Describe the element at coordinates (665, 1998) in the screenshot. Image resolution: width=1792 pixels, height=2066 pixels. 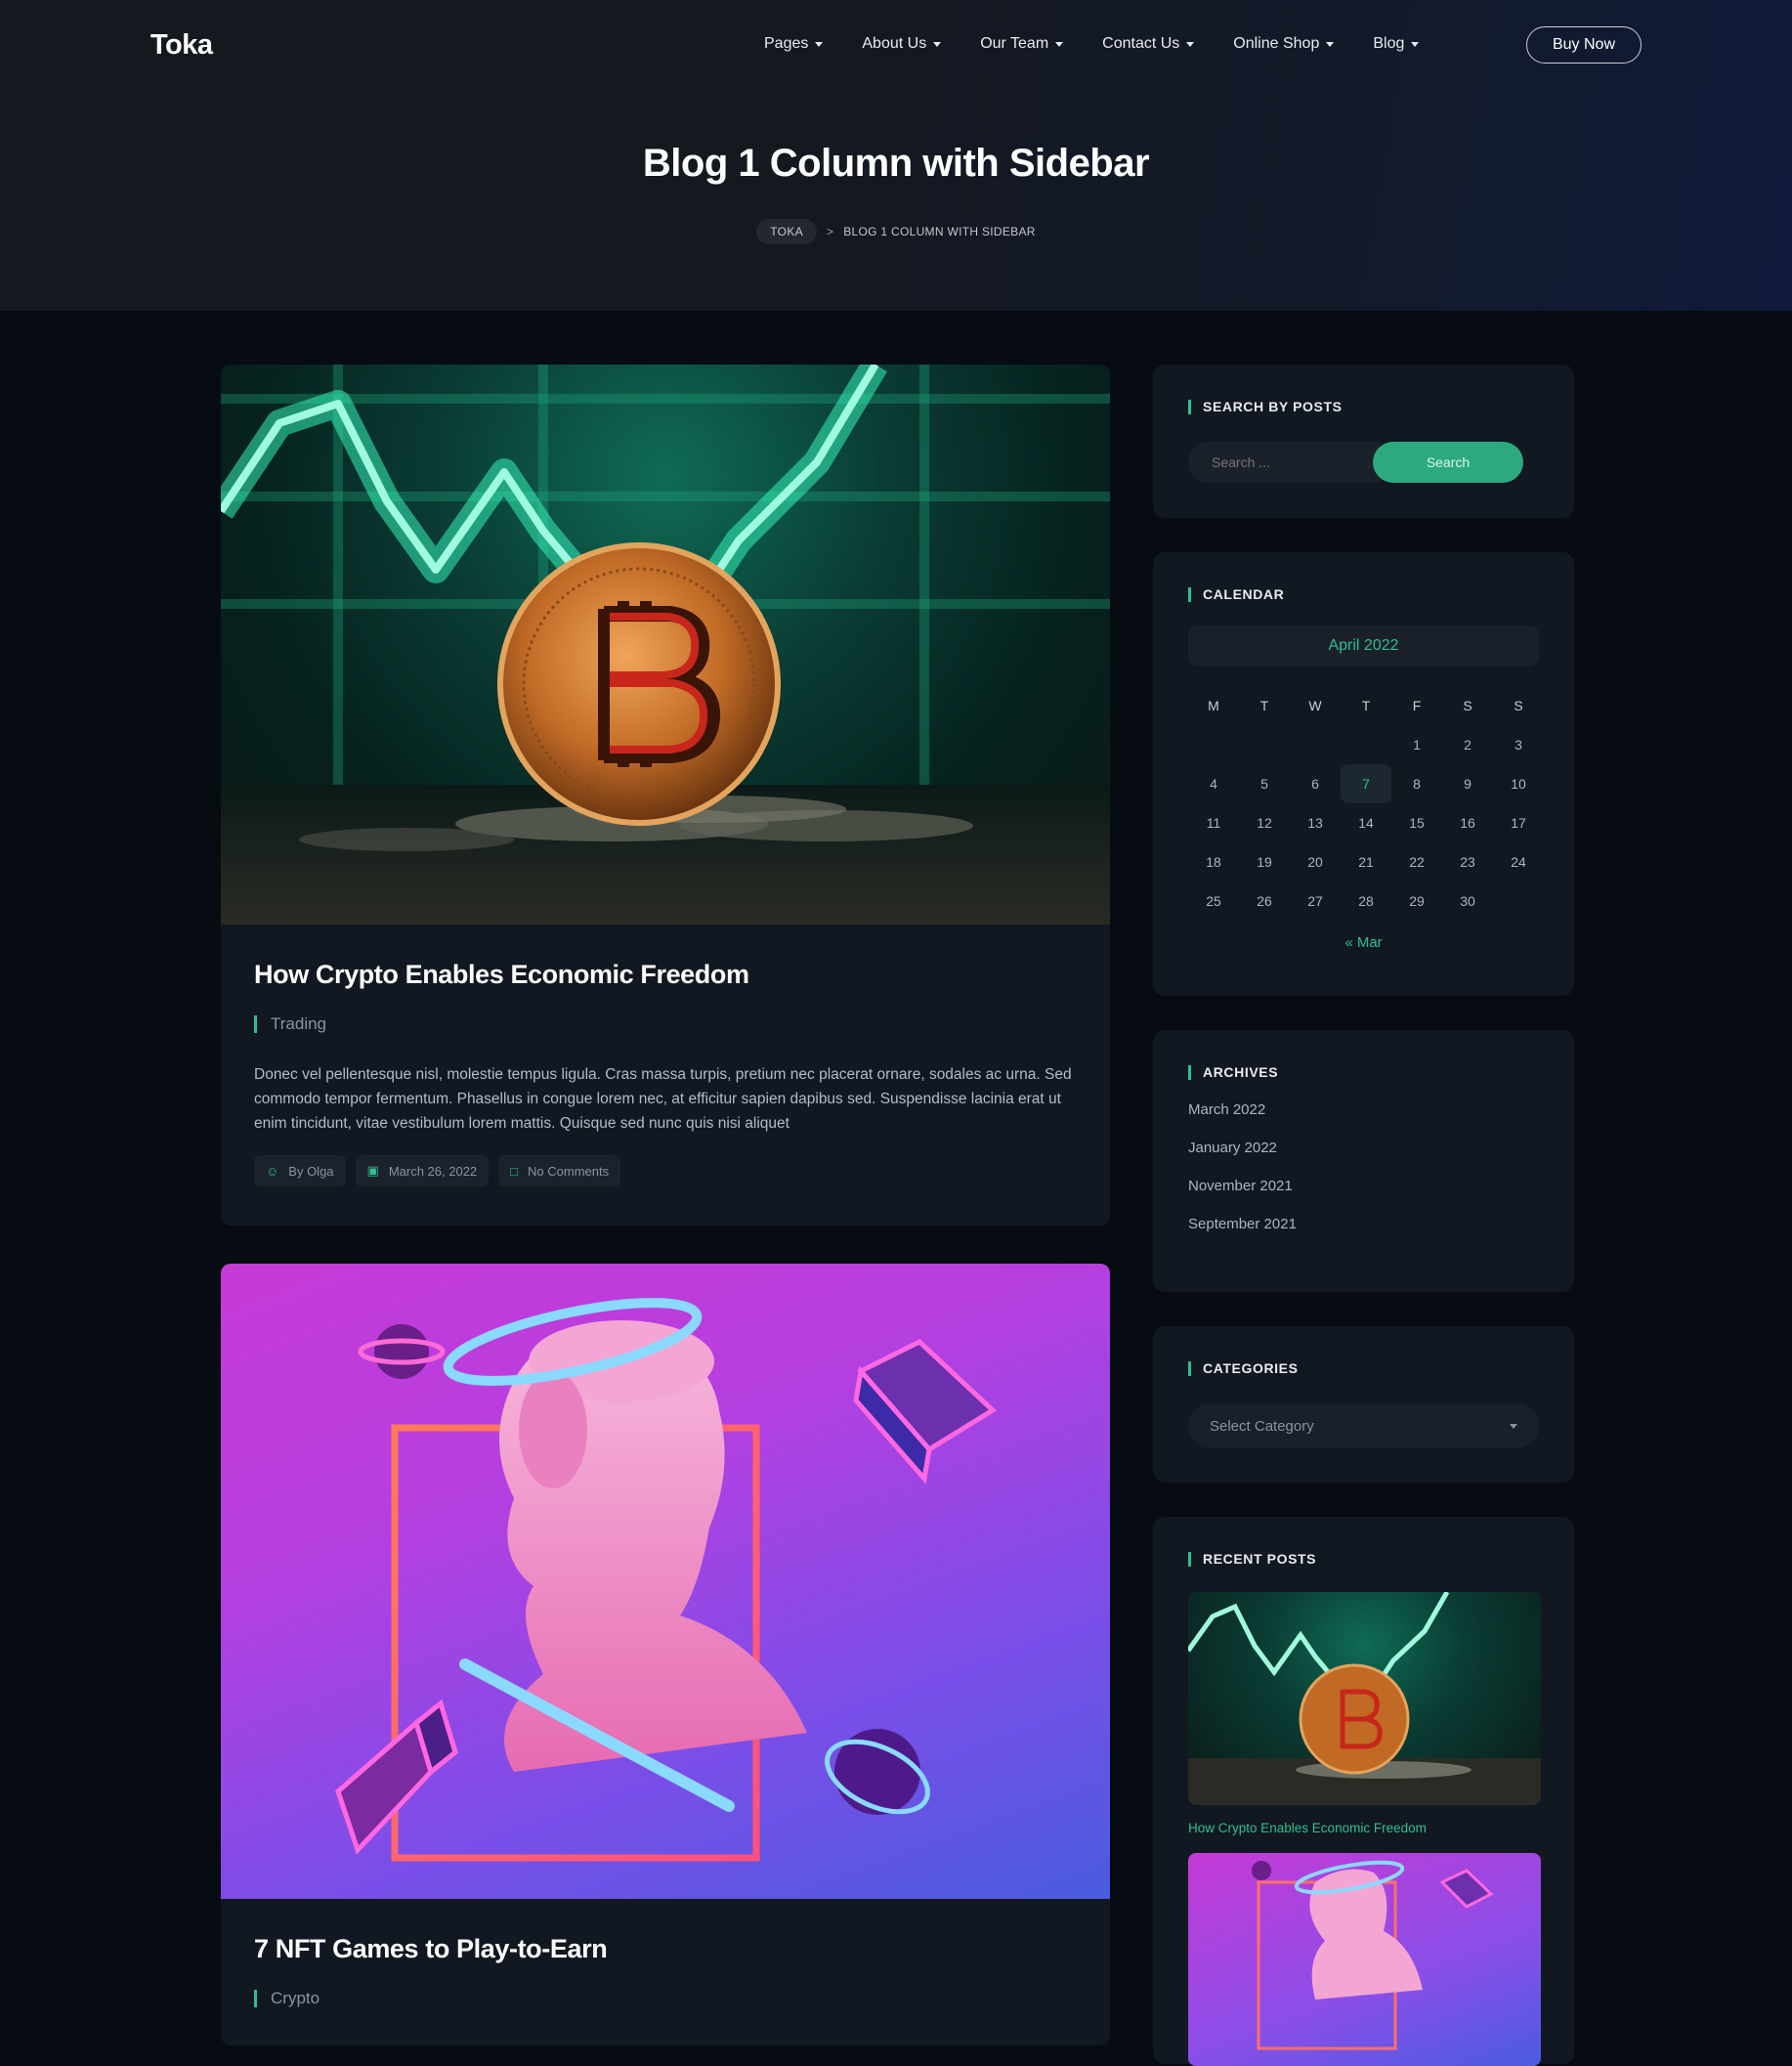
I see `post-category: Crypto` at that location.